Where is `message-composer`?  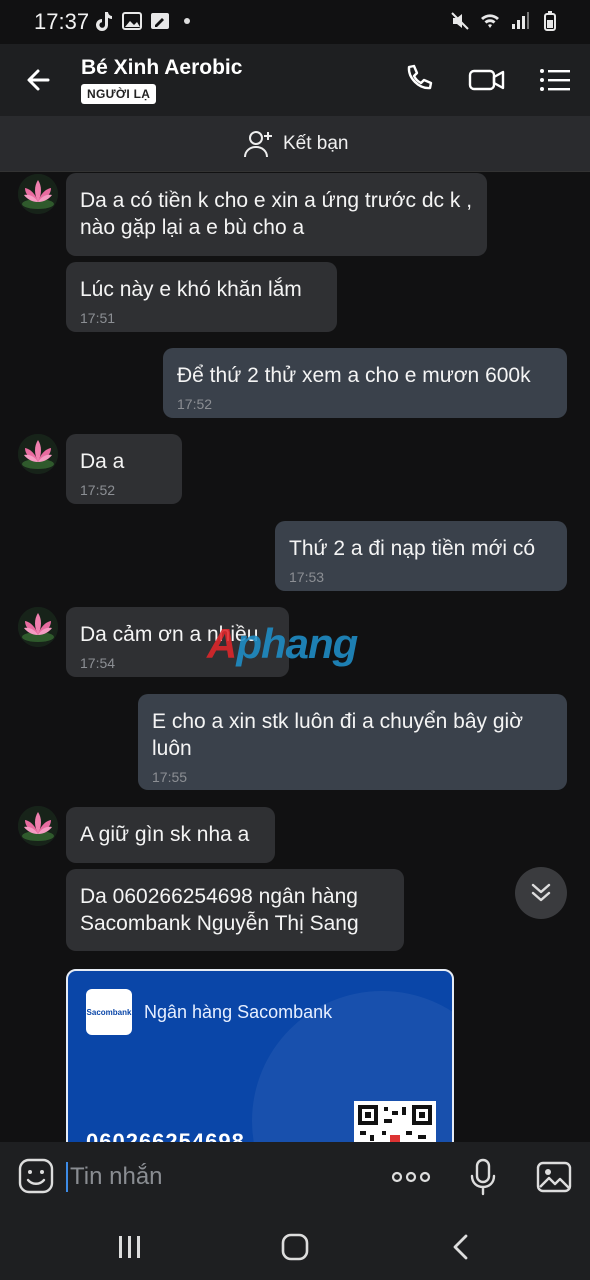 message-composer is located at coordinates (295, 1178).